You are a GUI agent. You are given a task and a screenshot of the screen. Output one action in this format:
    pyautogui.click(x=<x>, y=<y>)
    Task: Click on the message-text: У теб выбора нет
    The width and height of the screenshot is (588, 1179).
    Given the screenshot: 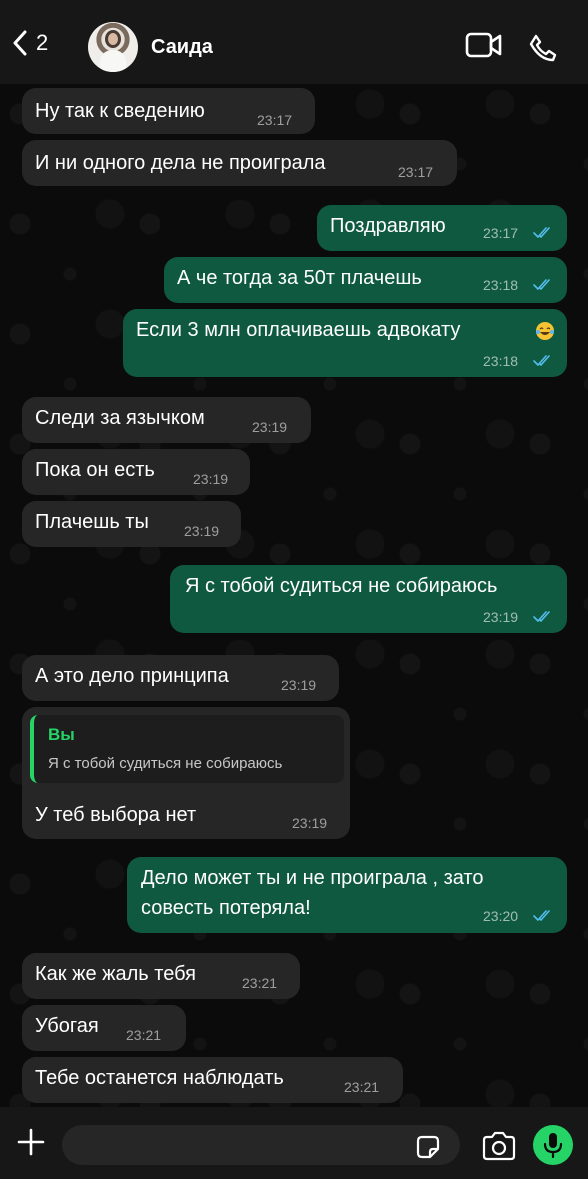 What is the action you would take?
    pyautogui.click(x=116, y=815)
    